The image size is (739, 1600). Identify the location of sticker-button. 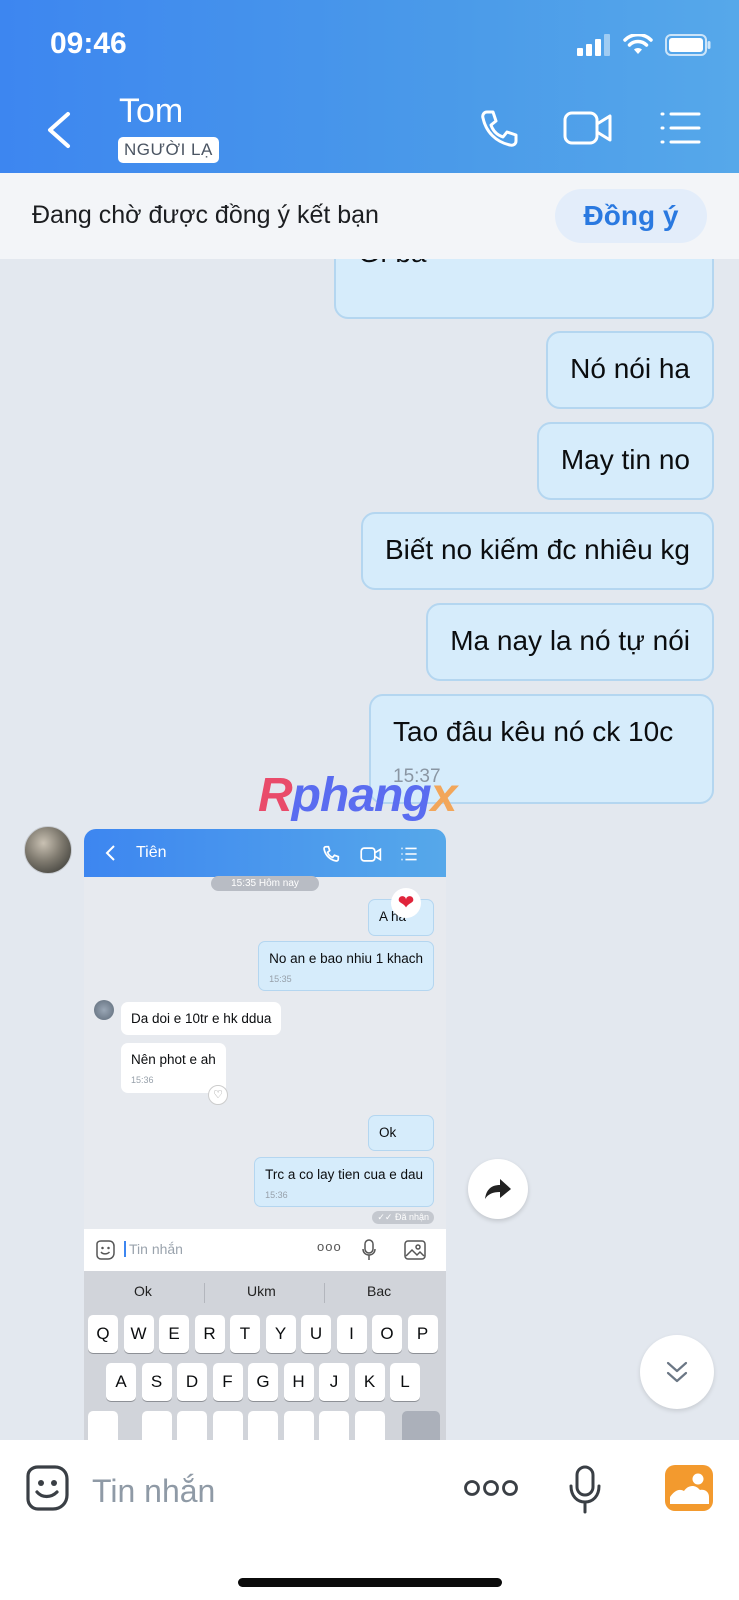
(47, 1488).